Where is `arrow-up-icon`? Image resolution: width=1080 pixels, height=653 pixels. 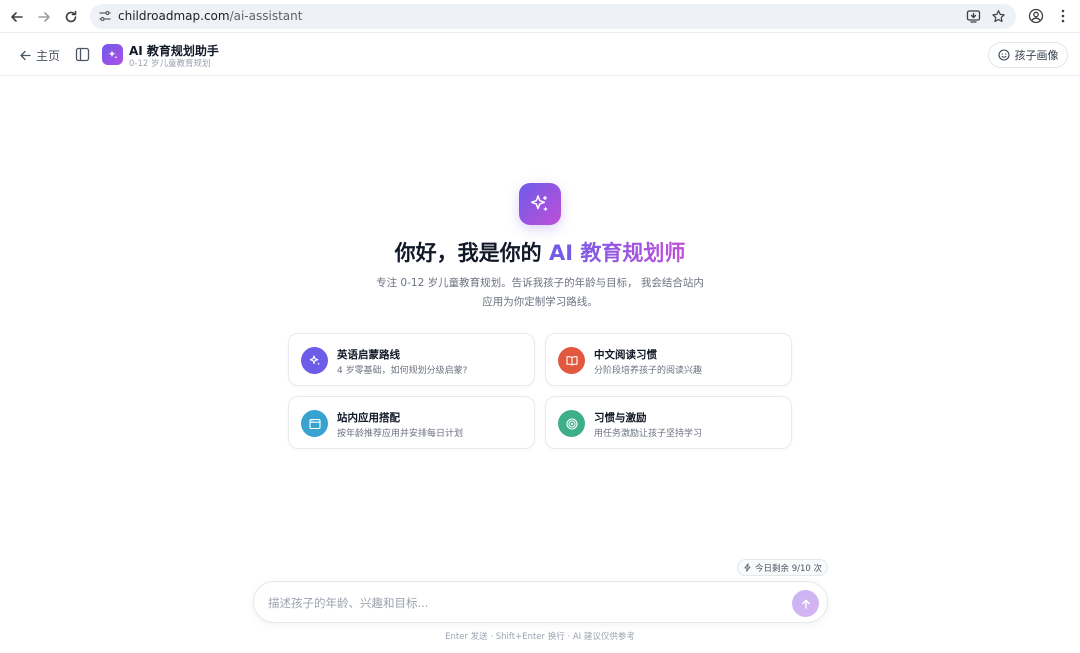
arrow-up-icon is located at coordinates (805, 604).